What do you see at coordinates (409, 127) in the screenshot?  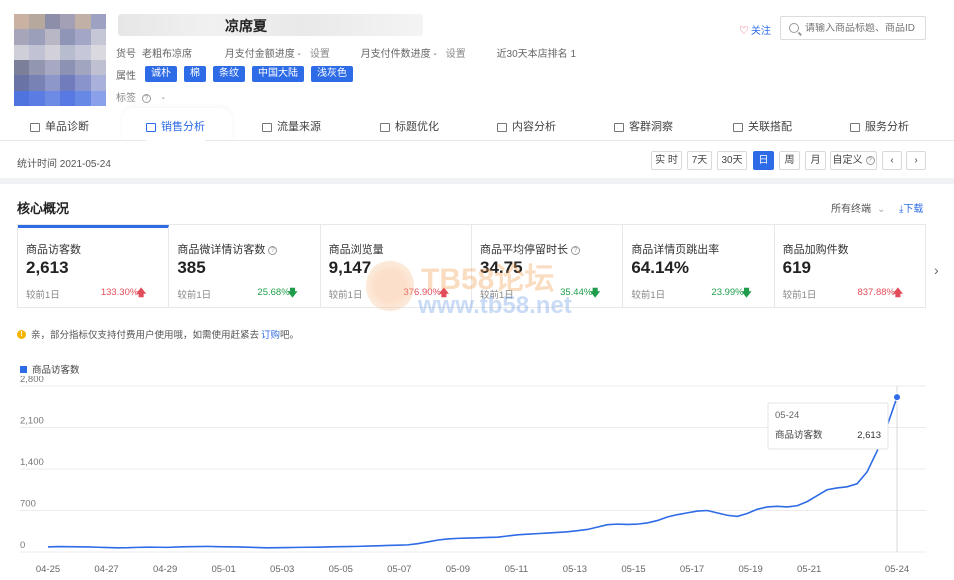 I see `tab-title-optimize: 标题优化` at bounding box center [409, 127].